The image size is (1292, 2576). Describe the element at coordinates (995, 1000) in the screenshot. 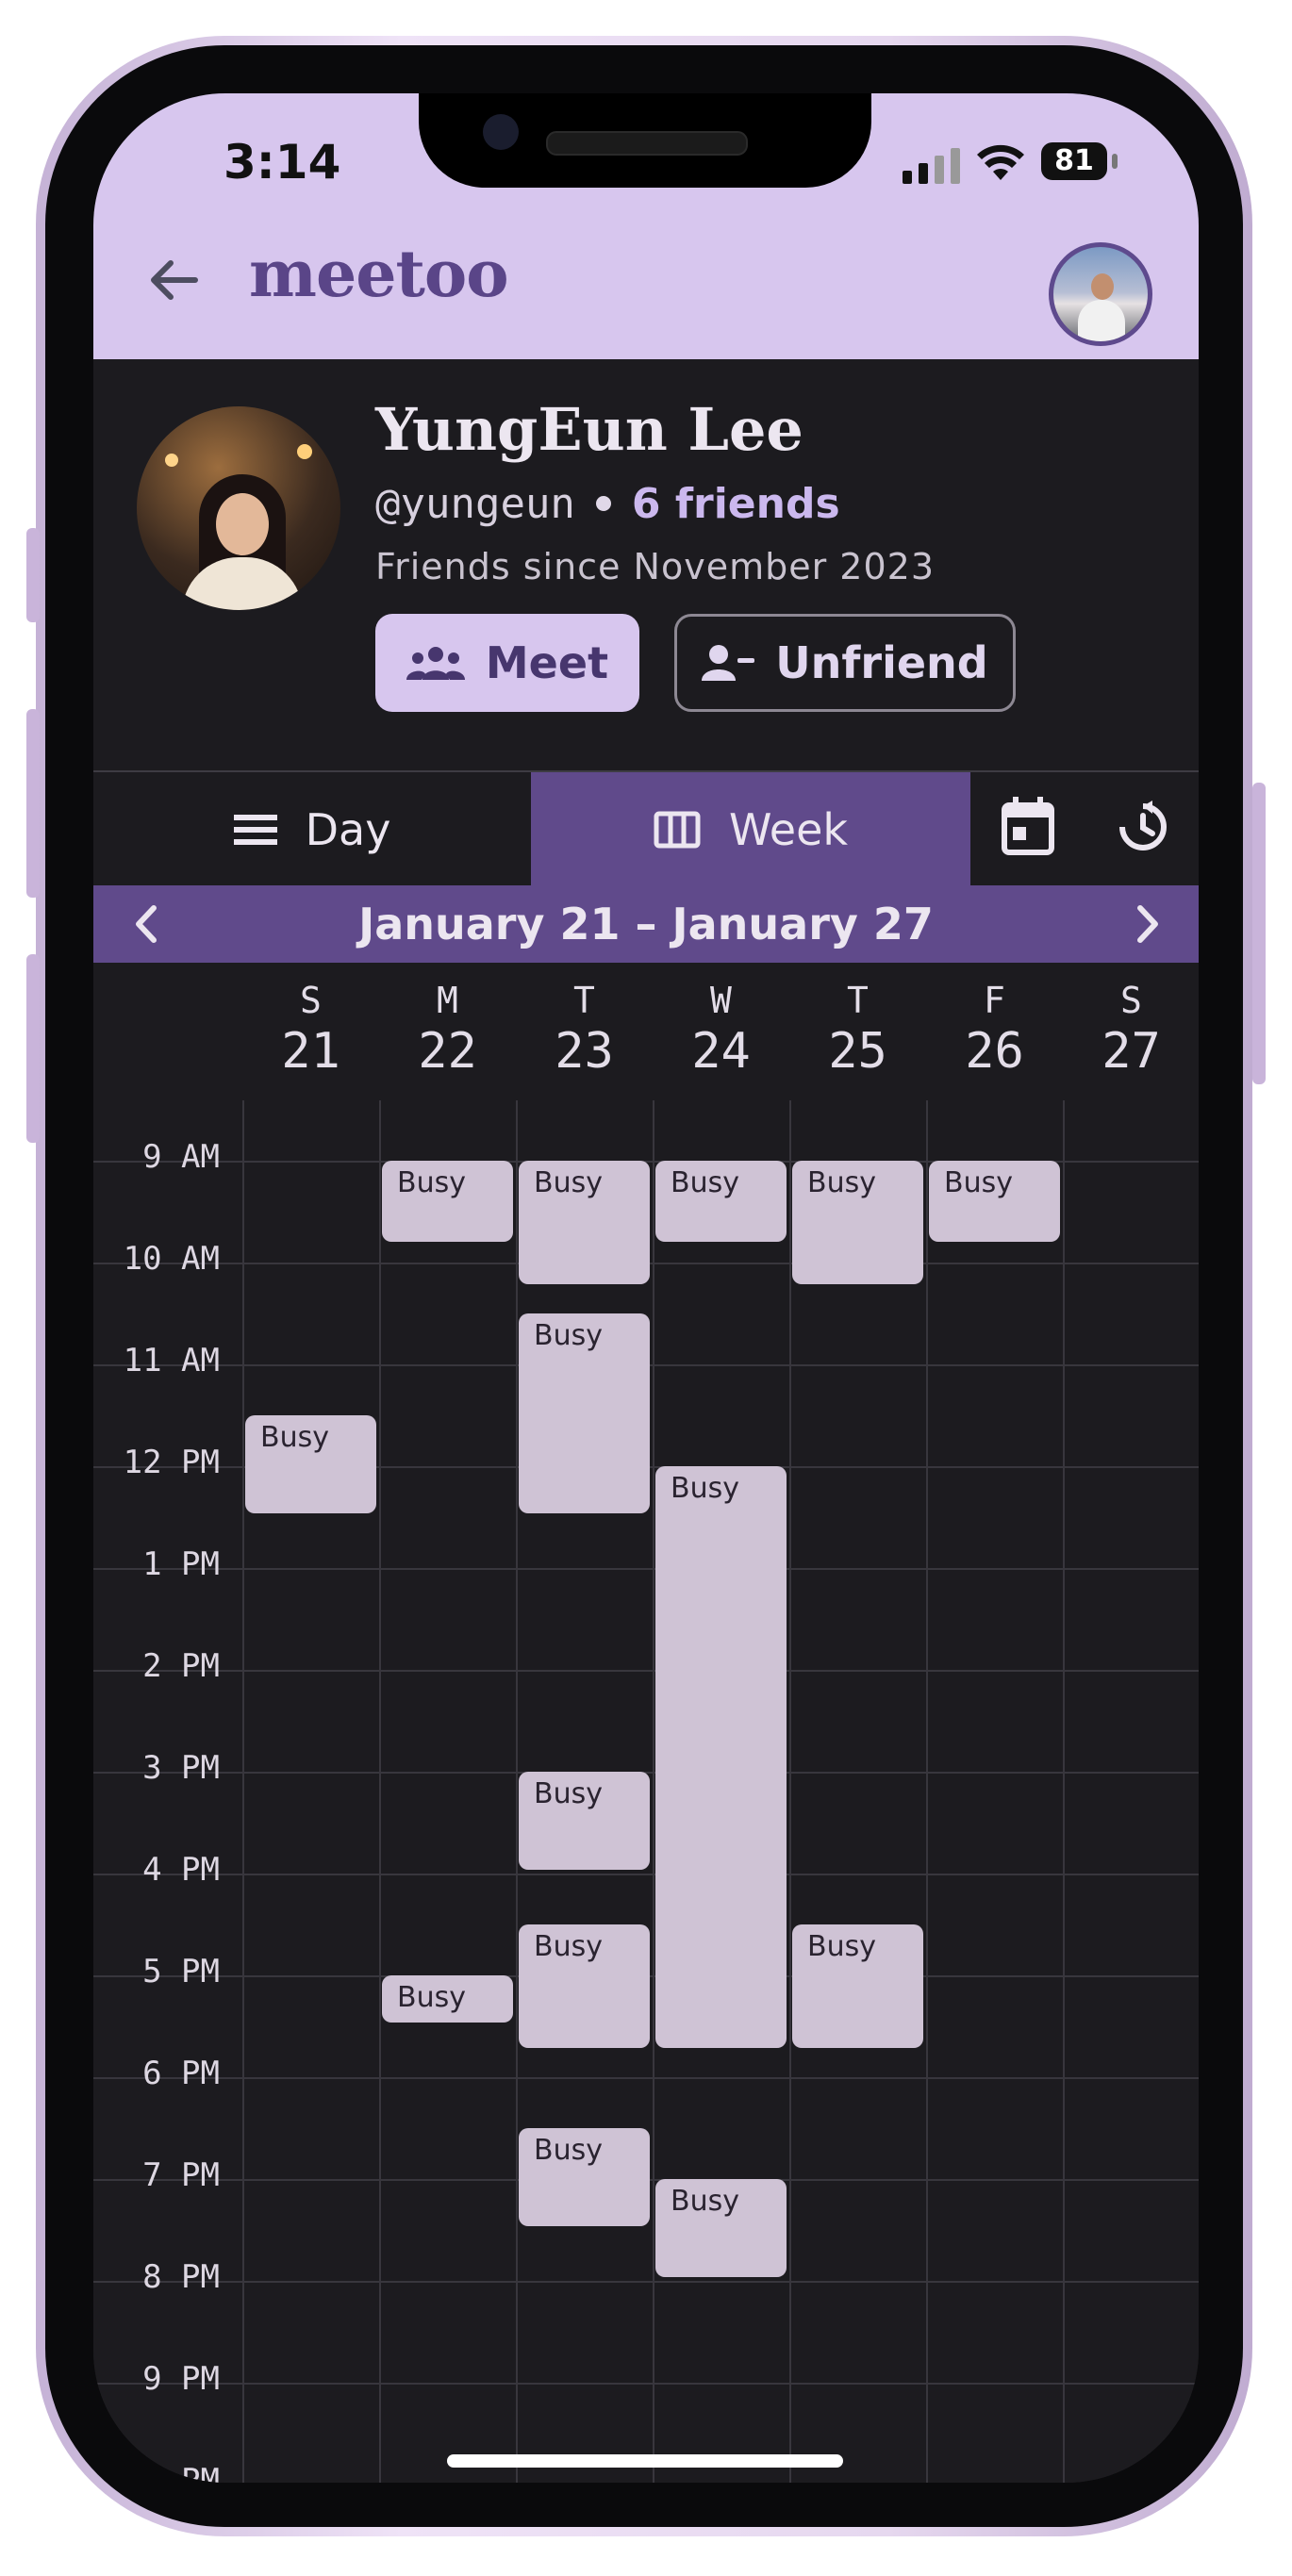

I see `day-letter: F` at that location.